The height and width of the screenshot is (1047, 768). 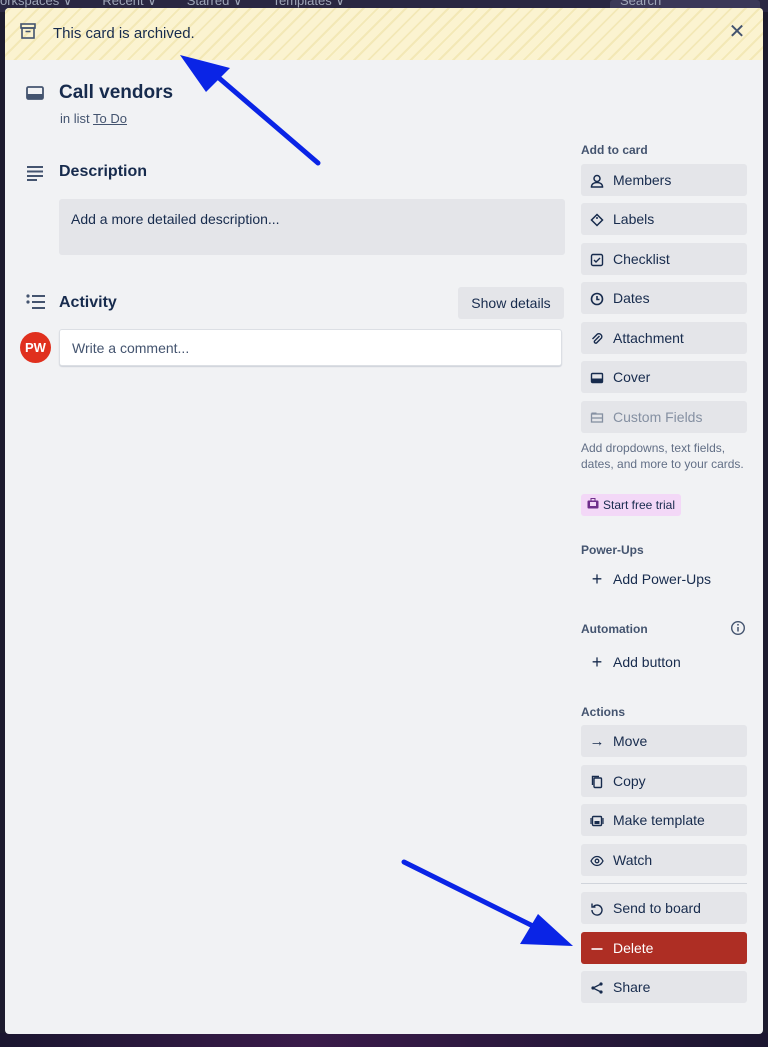 I want to click on labels-button: Labels, so click(x=664, y=219).